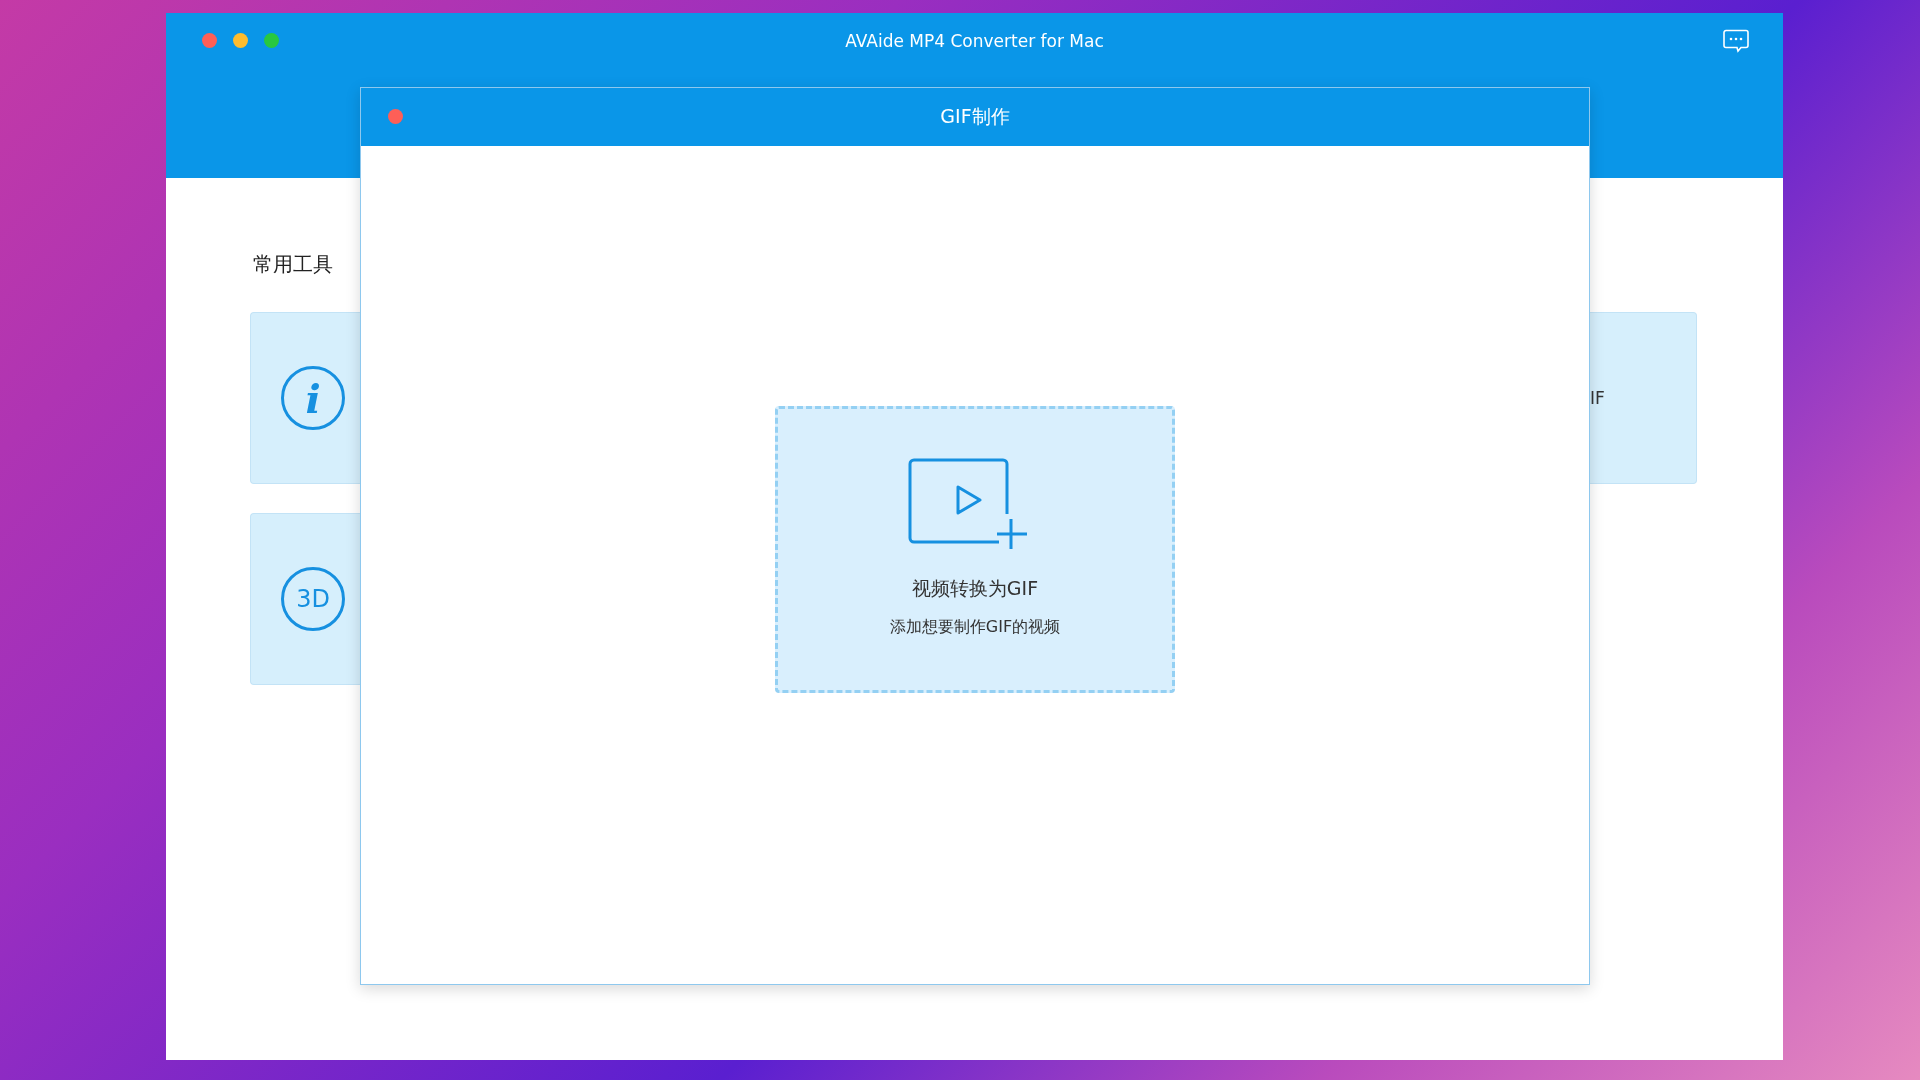 This screenshot has width=1920, height=1080. Describe the element at coordinates (240, 40) in the screenshot. I see `minimize-button` at that location.